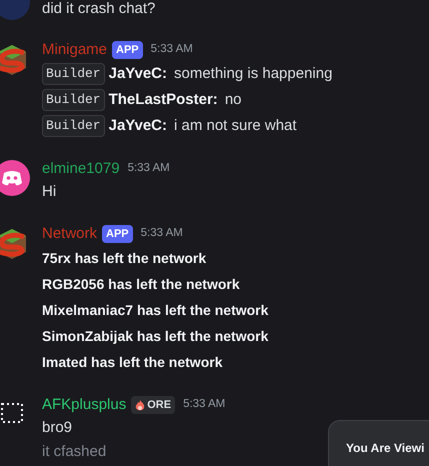 Image resolution: width=429 pixels, height=466 pixels. Describe the element at coordinates (124, 258) in the screenshot. I see `message-text: 75rx has left the network` at that location.